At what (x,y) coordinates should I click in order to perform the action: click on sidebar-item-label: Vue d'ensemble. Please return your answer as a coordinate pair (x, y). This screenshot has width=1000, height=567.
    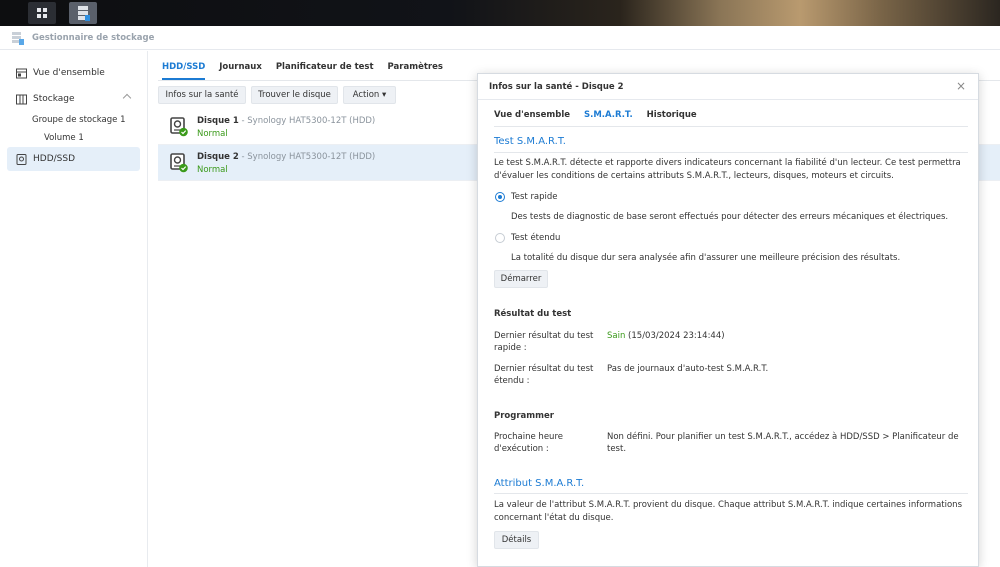
    Looking at the image, I should click on (69, 73).